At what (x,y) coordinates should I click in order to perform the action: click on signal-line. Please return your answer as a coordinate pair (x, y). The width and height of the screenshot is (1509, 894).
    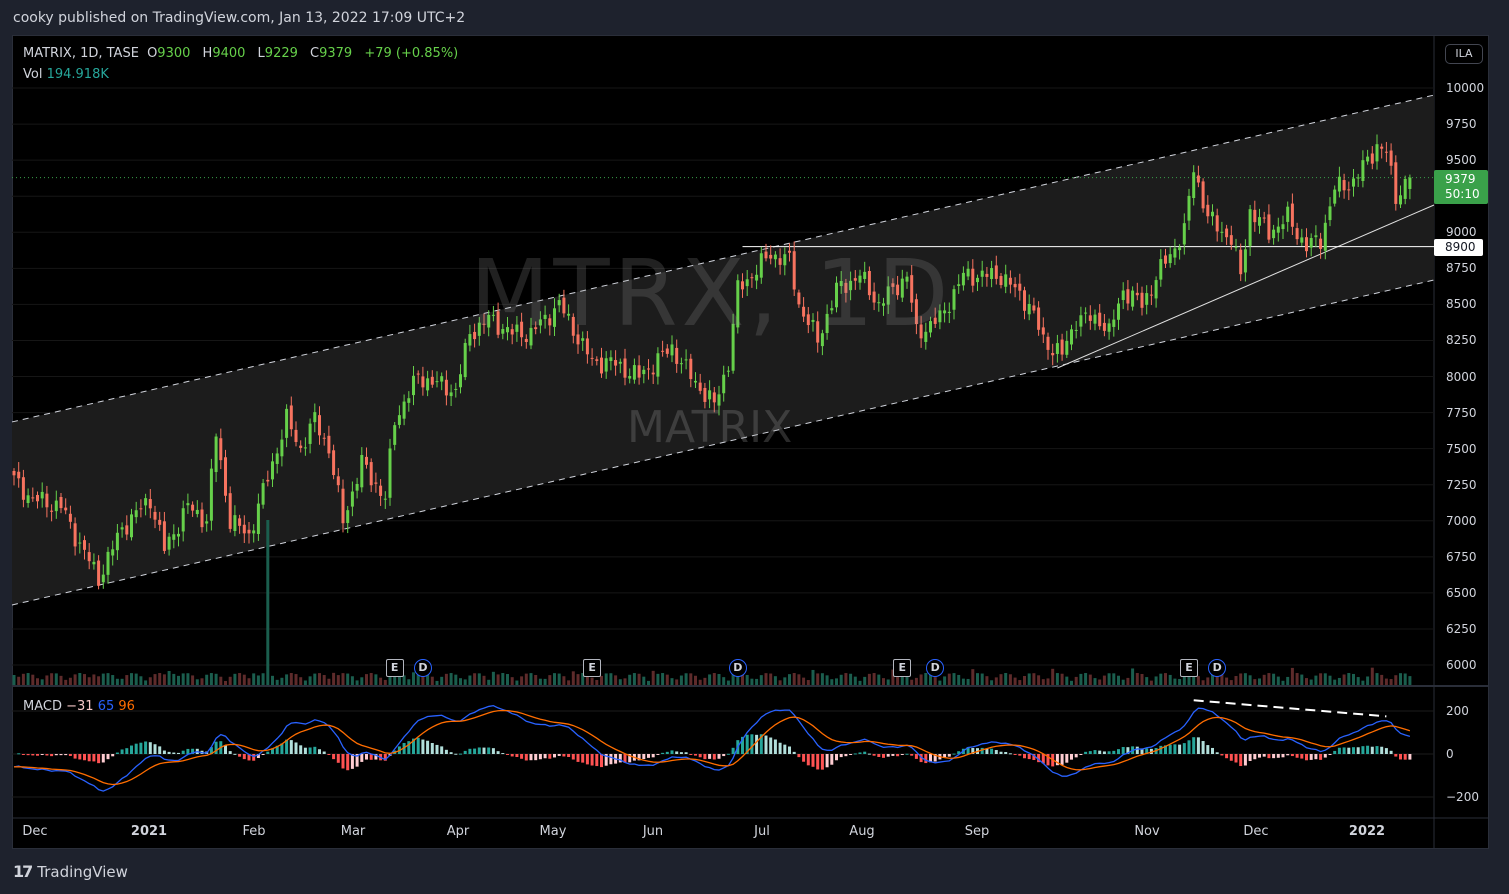
    Looking at the image, I should click on (712, 747).